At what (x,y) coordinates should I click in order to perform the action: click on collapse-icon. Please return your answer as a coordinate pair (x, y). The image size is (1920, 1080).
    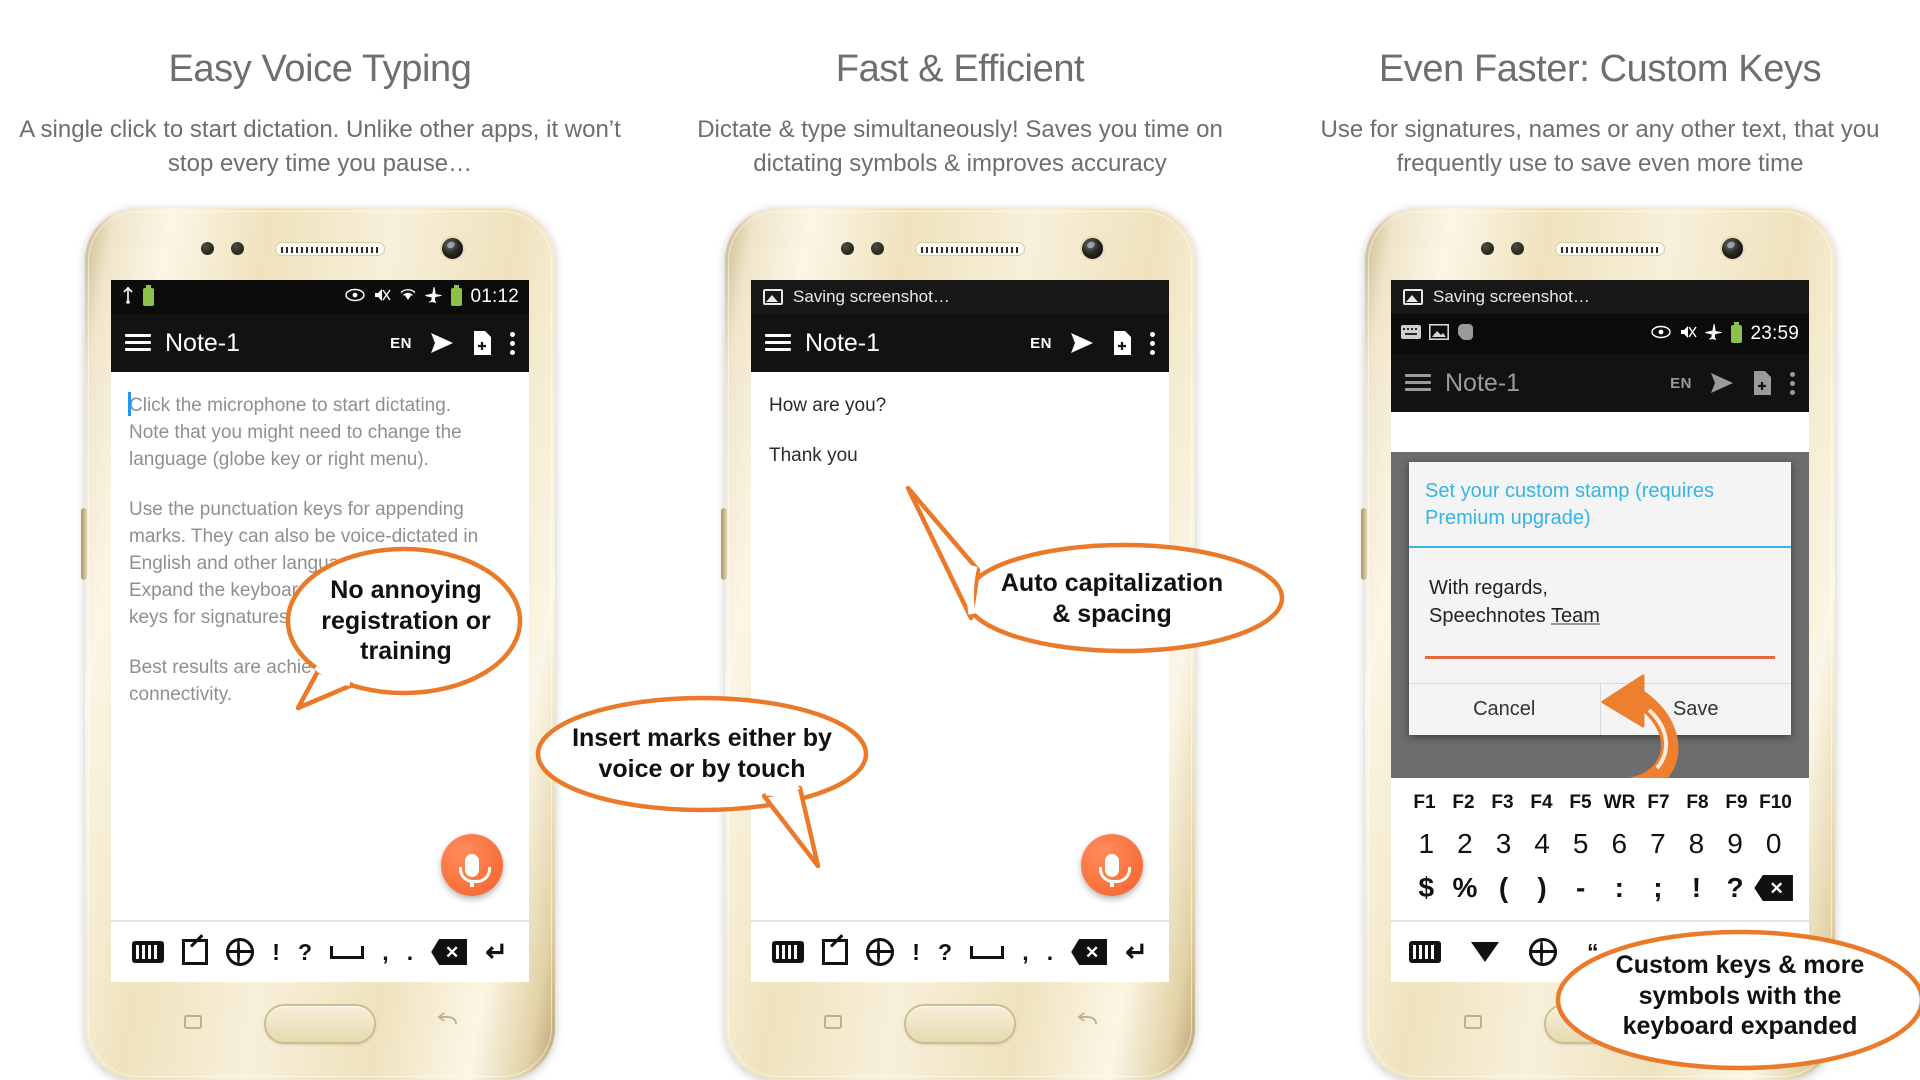
    Looking at the image, I should click on (1485, 952).